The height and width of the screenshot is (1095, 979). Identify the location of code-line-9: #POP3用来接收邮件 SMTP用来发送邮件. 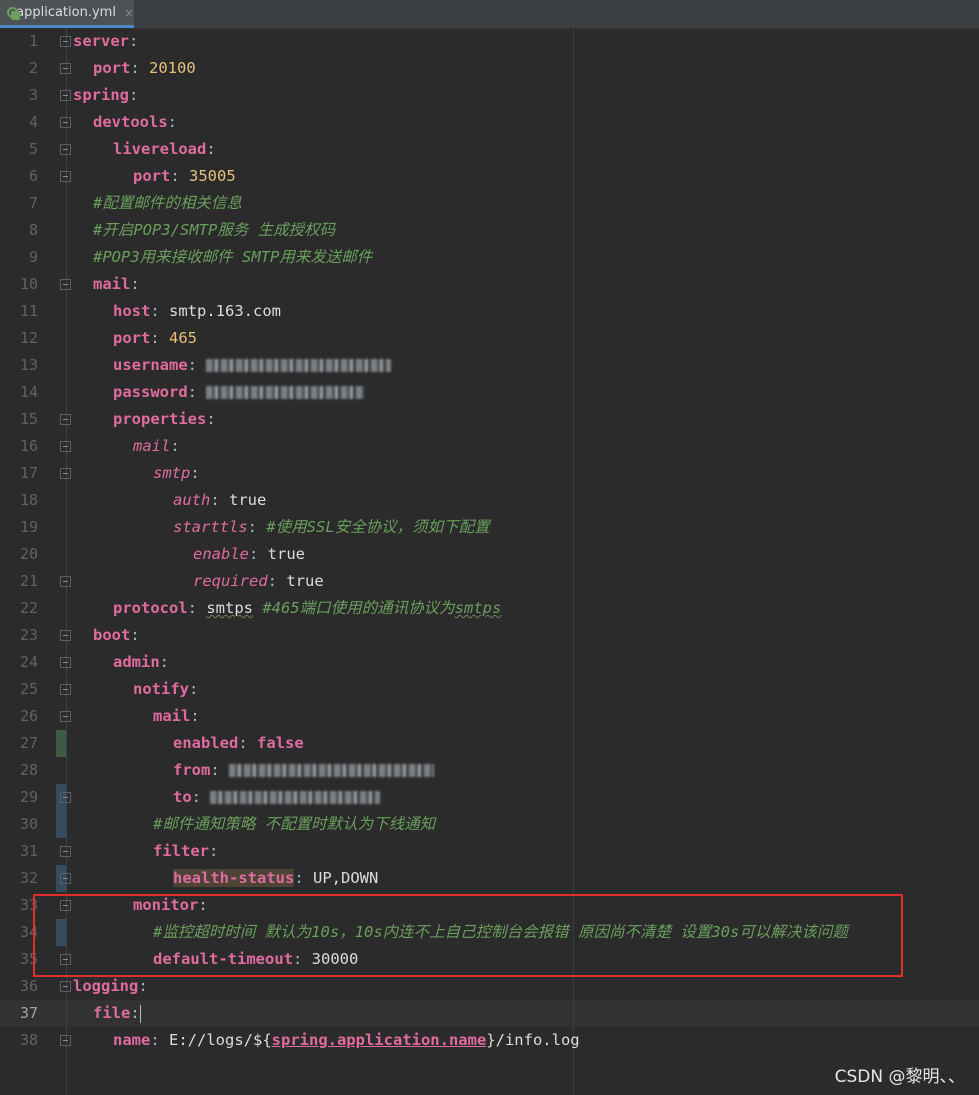
(232, 257).